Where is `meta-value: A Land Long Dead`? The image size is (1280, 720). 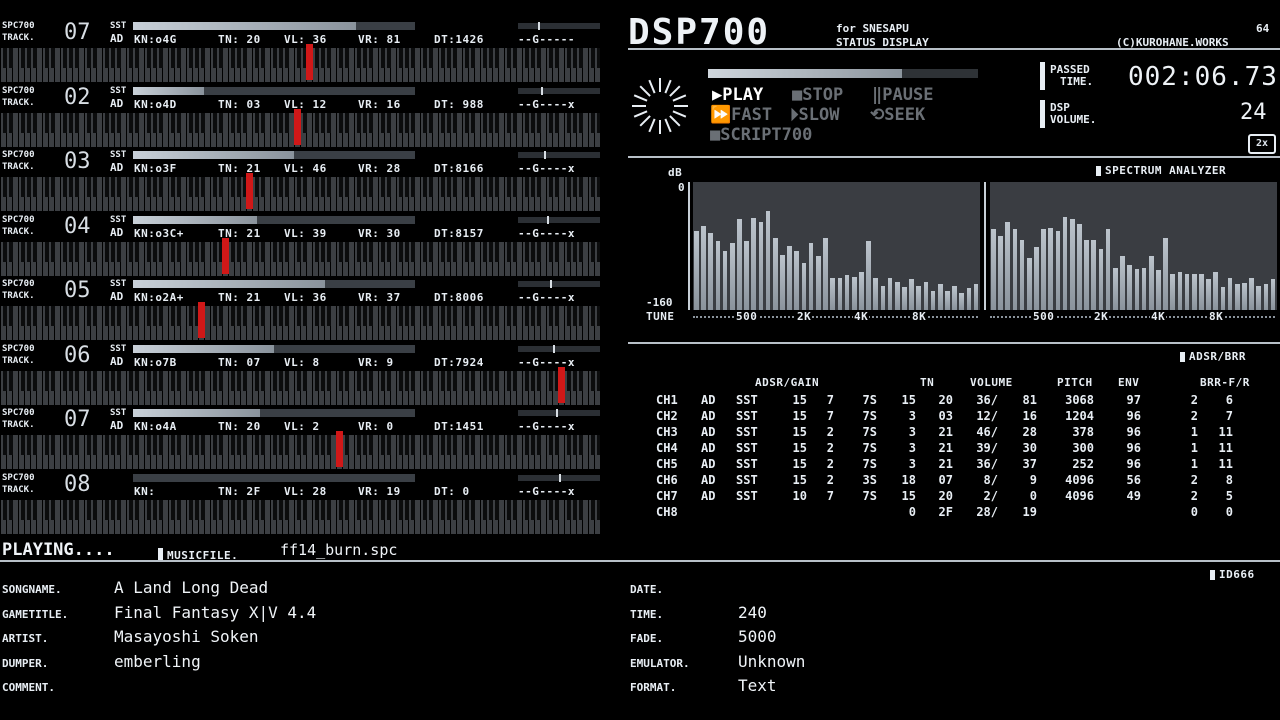 meta-value: A Land Long Dead is located at coordinates (191, 587).